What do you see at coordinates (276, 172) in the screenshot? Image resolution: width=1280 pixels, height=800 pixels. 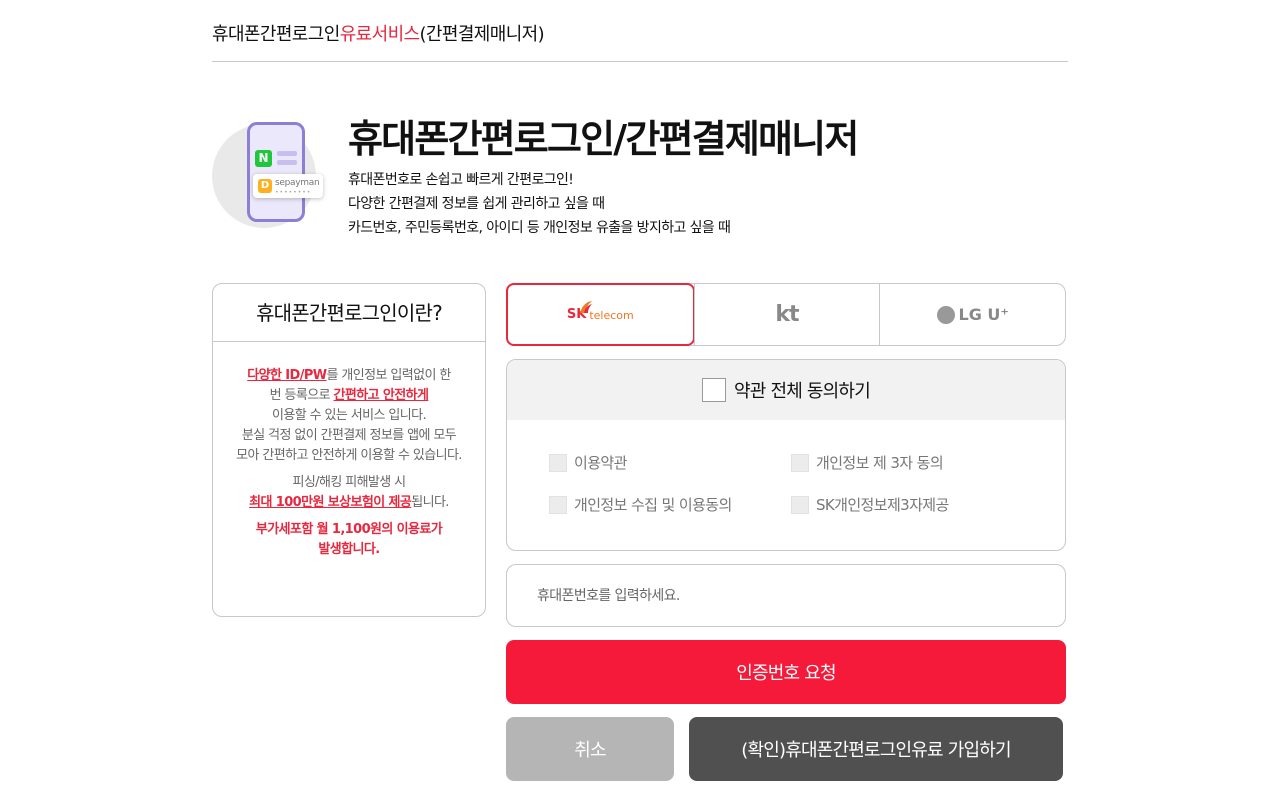 I see `phone-icon` at bounding box center [276, 172].